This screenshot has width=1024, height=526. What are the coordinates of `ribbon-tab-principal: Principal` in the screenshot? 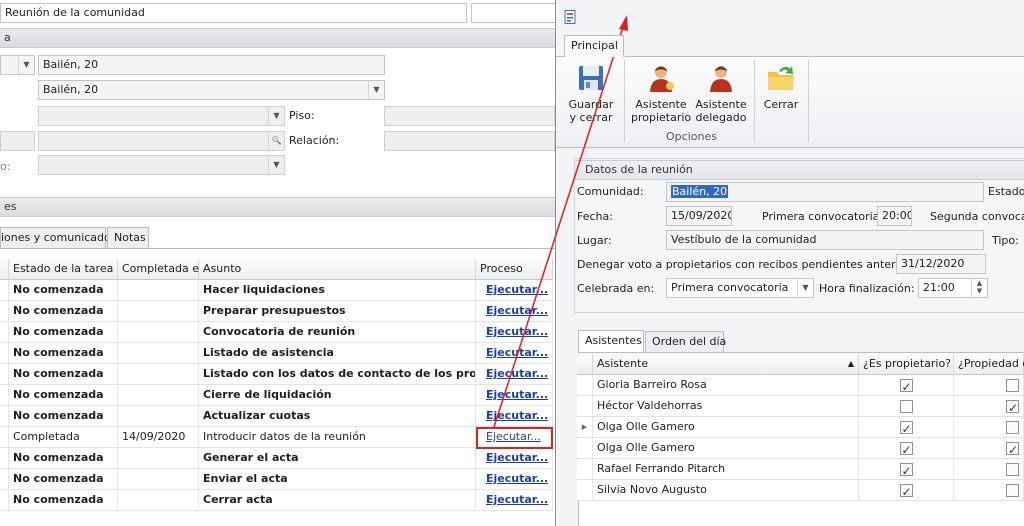 It's located at (594, 46).